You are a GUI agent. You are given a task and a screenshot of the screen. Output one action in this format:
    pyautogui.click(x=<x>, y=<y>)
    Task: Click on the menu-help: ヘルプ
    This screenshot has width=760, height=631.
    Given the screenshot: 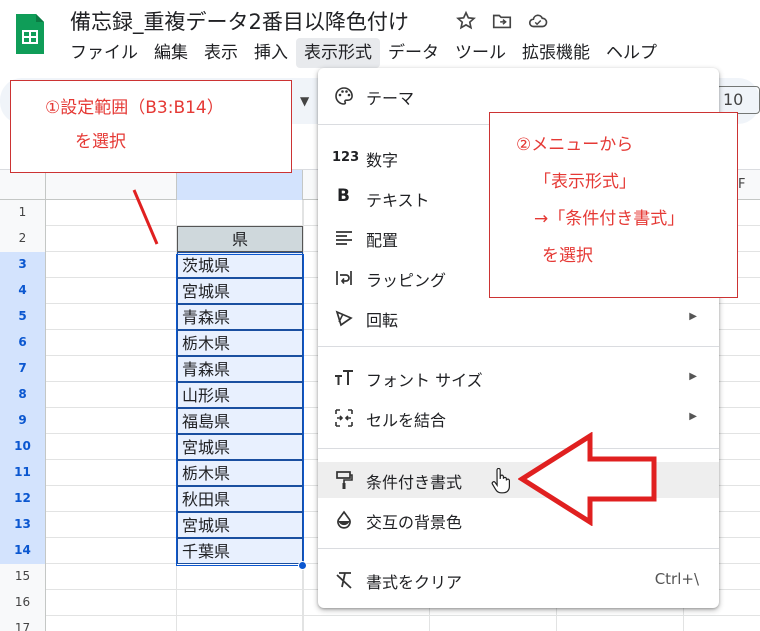 What is the action you would take?
    pyautogui.click(x=631, y=53)
    